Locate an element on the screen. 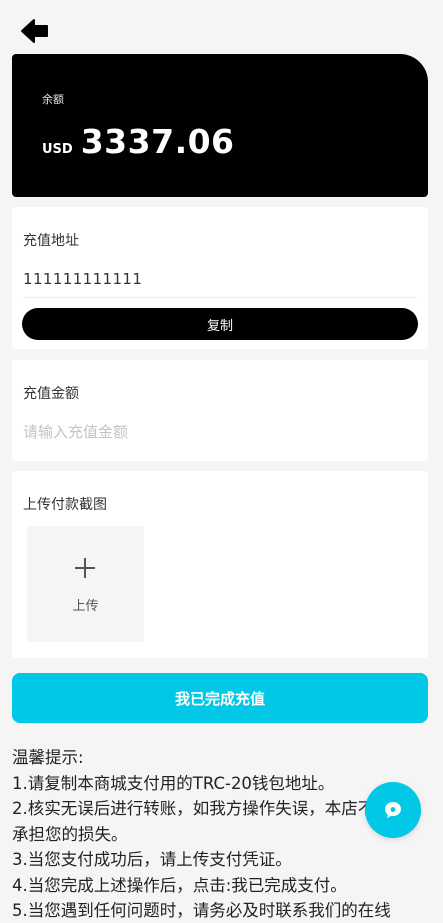 The width and height of the screenshot is (443, 923). back-button is located at coordinates (35, 31).